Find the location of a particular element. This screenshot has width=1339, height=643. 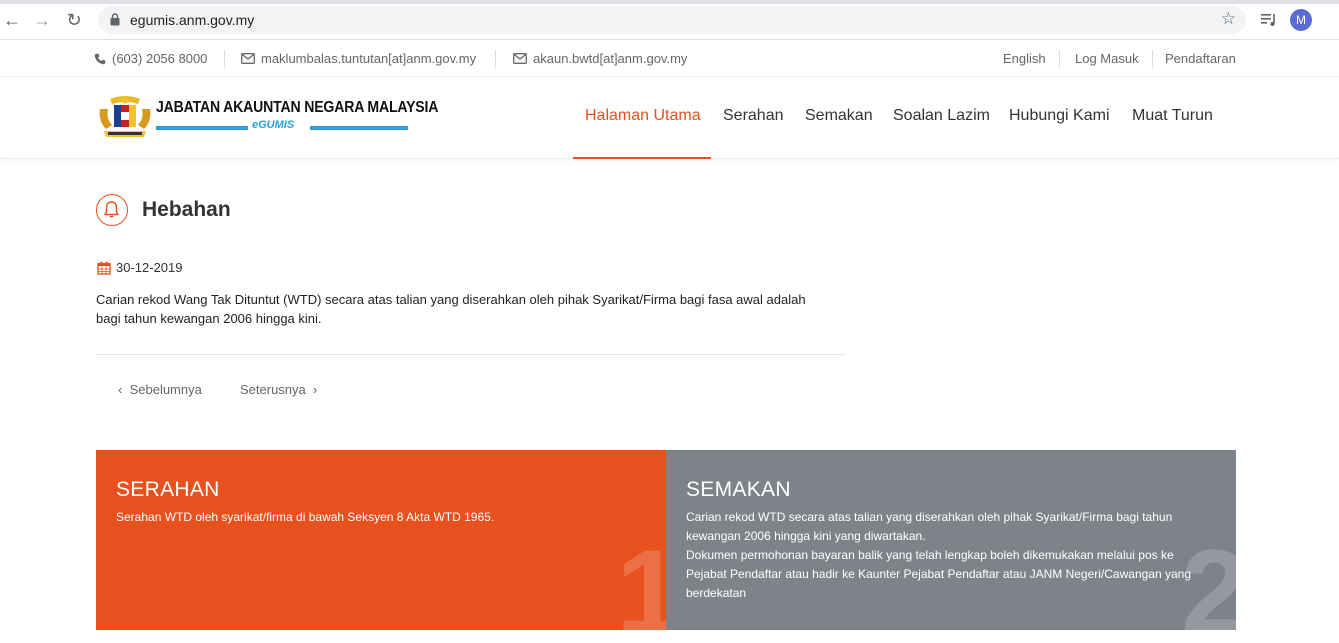

email-1: maklumbalas.tuntutan[at]anm.gov.my is located at coordinates (369, 58).